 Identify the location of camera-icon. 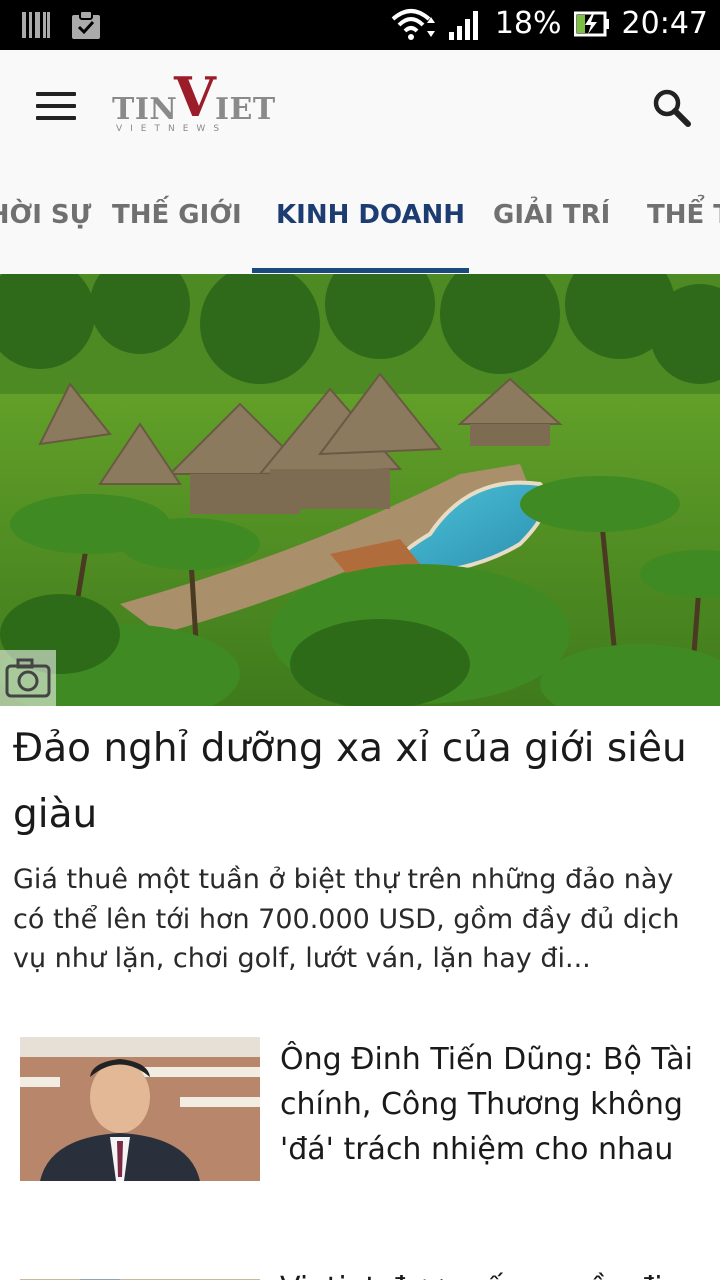
(28, 678).